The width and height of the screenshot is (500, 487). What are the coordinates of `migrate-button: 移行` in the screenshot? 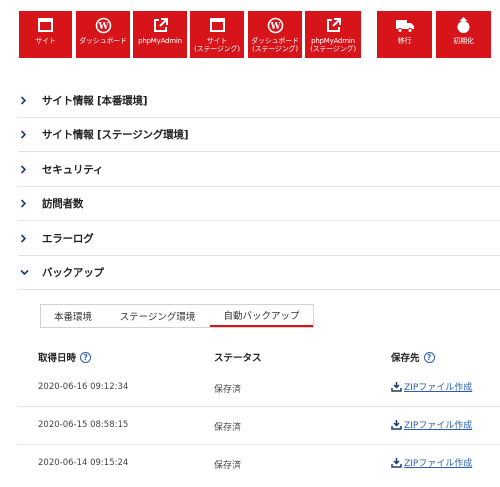 It's located at (404, 34).